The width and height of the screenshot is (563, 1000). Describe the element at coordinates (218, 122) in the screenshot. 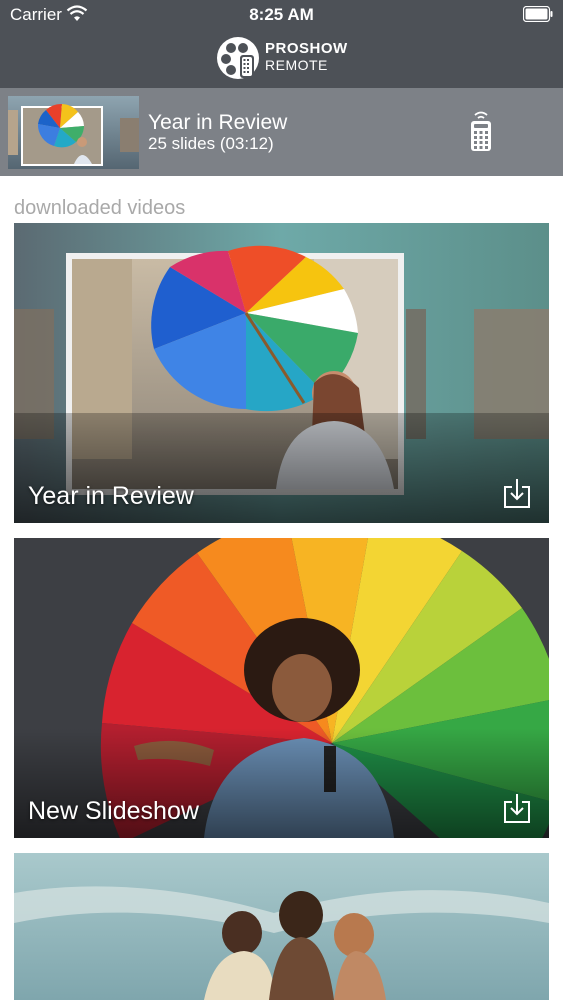

I see `now-playing-title: Year in Review` at that location.